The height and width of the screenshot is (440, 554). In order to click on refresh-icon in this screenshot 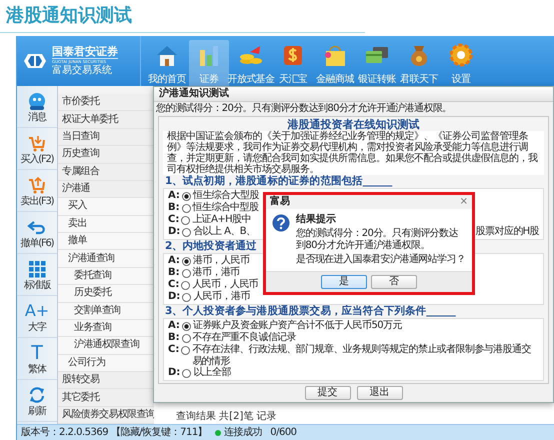, I will do `click(37, 394)`.